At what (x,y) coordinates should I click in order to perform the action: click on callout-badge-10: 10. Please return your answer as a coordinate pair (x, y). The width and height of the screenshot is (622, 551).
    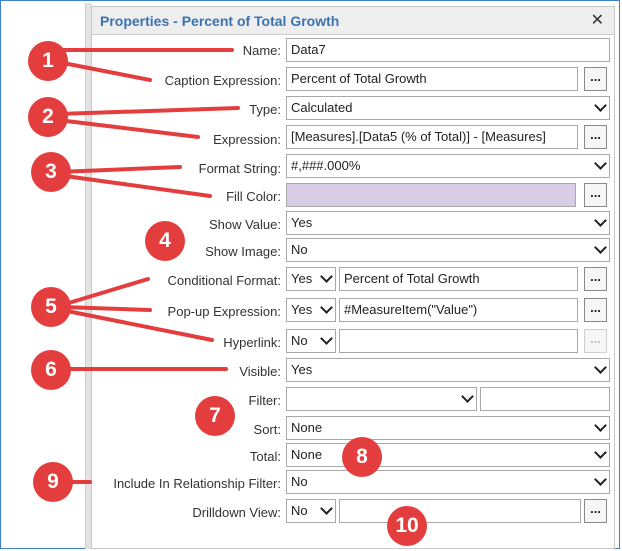
    Looking at the image, I should click on (407, 526).